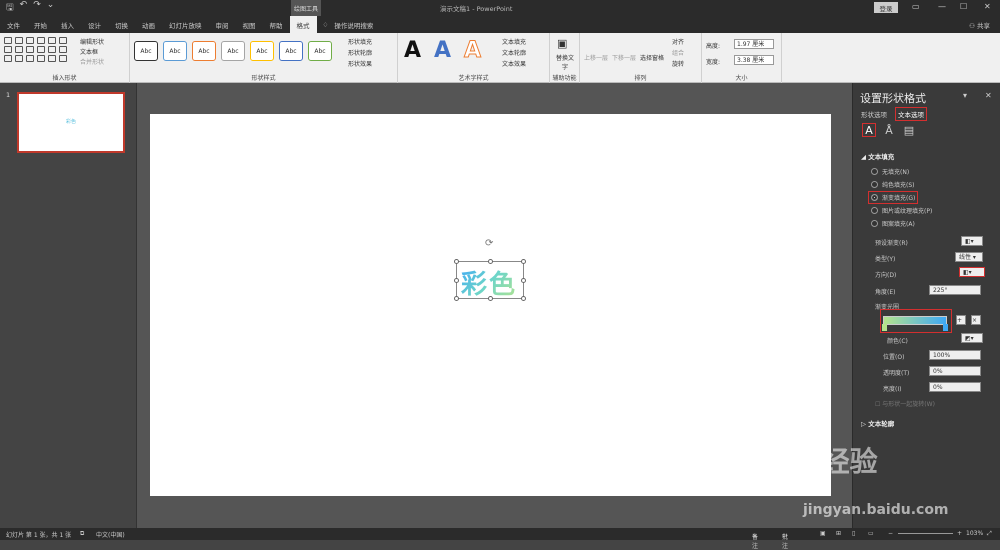 This screenshot has height=550, width=1000. I want to click on fit-slide-icon: ⤢, so click(989, 534).